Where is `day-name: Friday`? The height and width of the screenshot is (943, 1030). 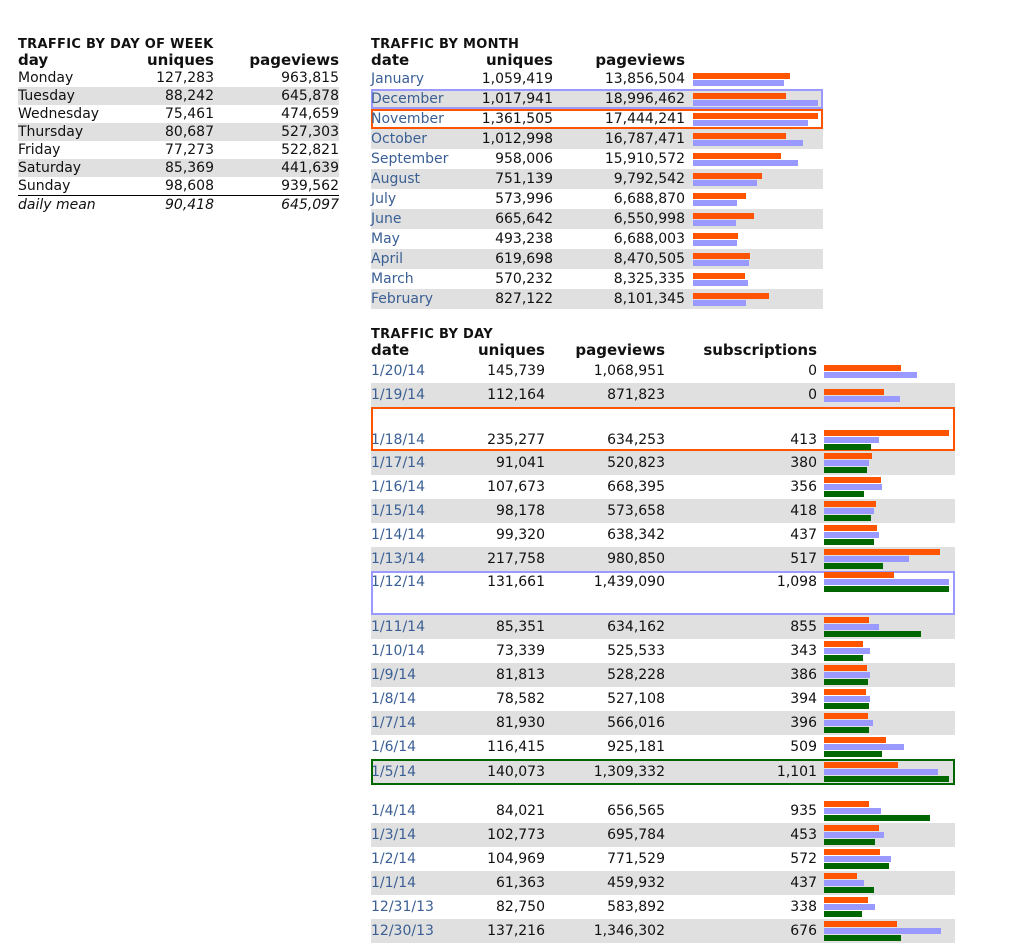 day-name: Friday is located at coordinates (39, 150).